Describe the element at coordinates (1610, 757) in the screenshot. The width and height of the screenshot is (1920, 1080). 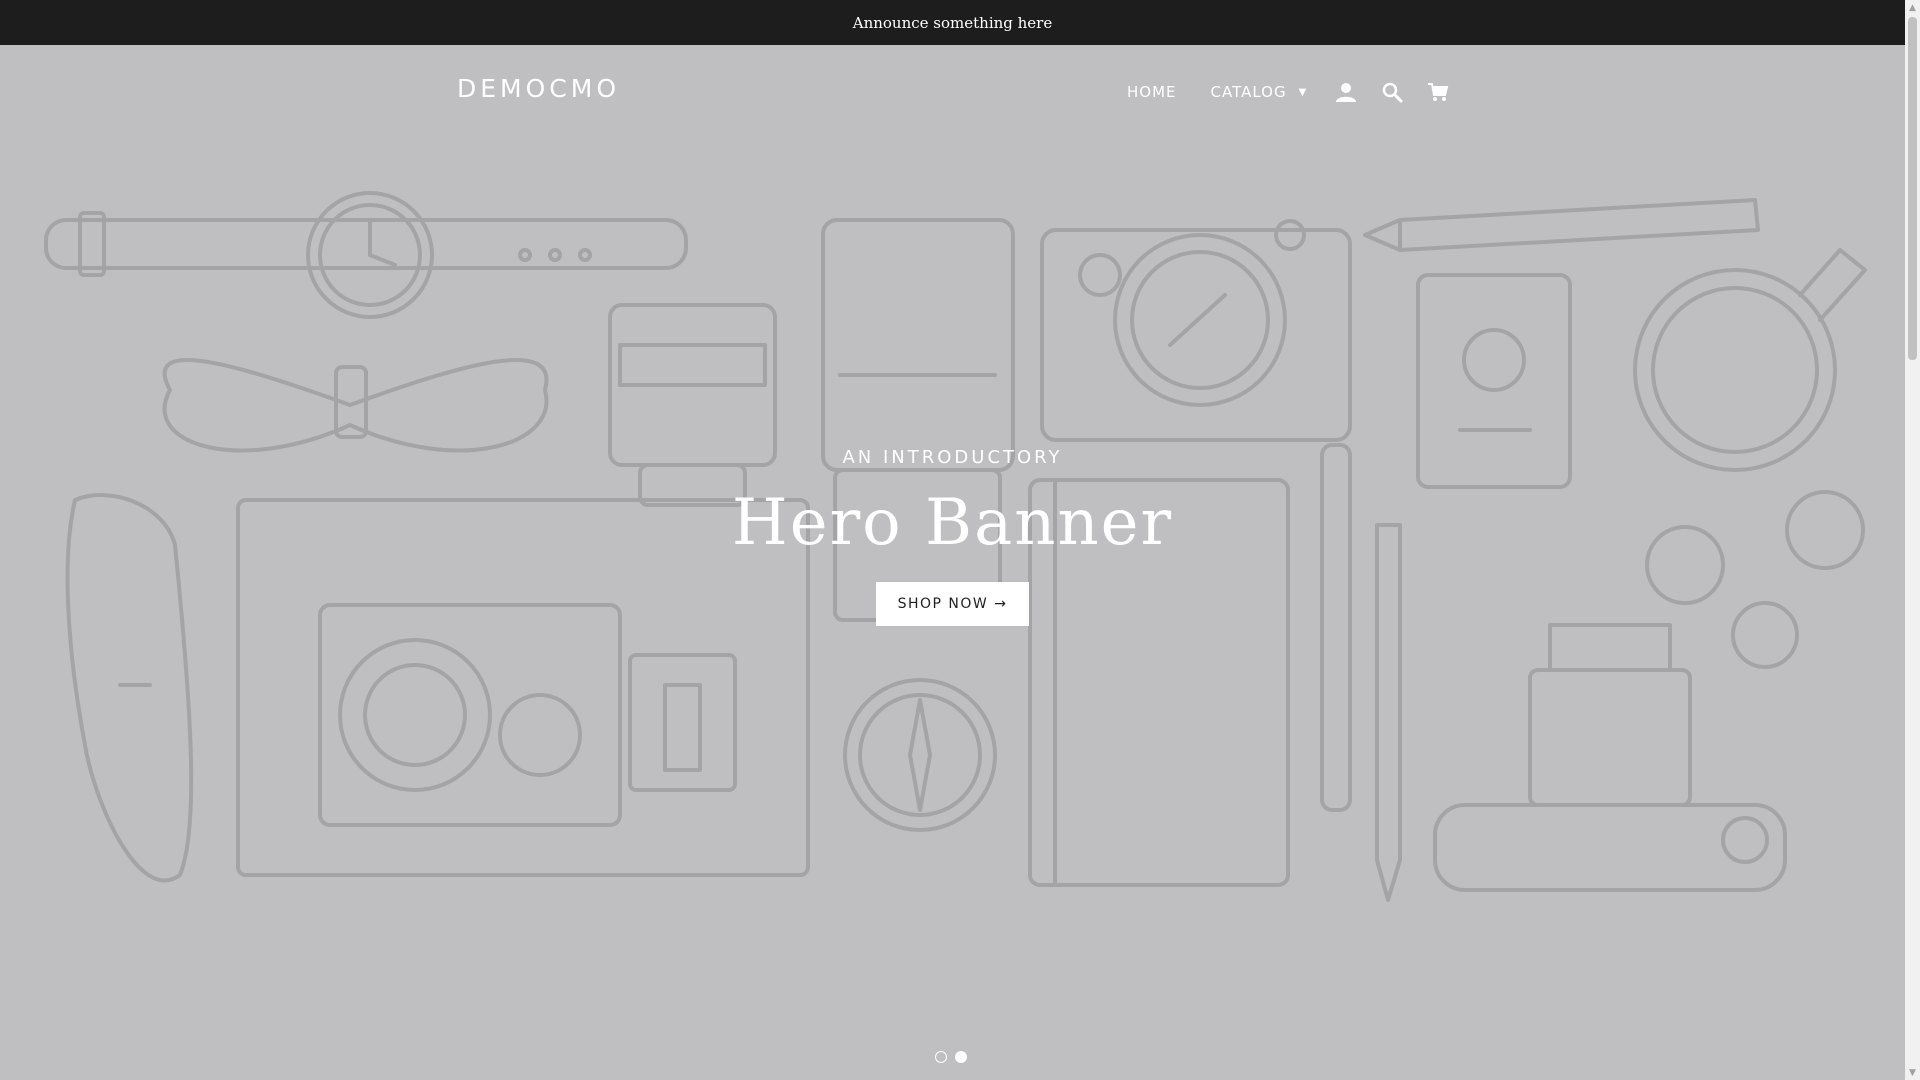
I see `rangefinder-drawing` at that location.